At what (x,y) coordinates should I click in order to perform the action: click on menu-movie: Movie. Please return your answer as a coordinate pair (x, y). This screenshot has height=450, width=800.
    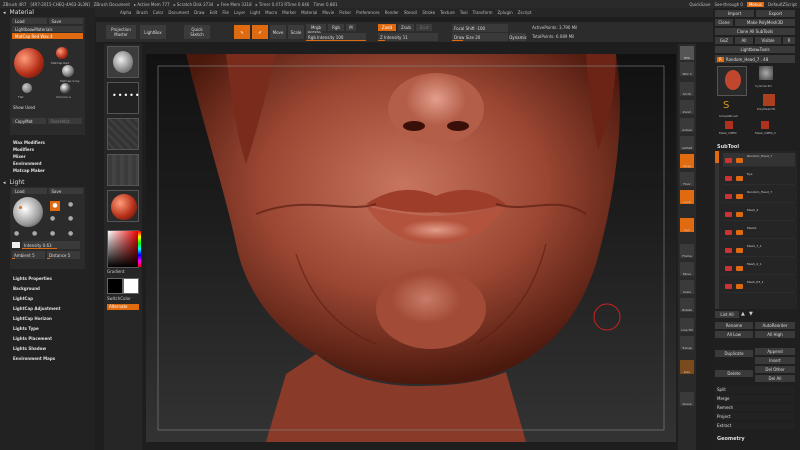
    Looking at the image, I should click on (328, 12).